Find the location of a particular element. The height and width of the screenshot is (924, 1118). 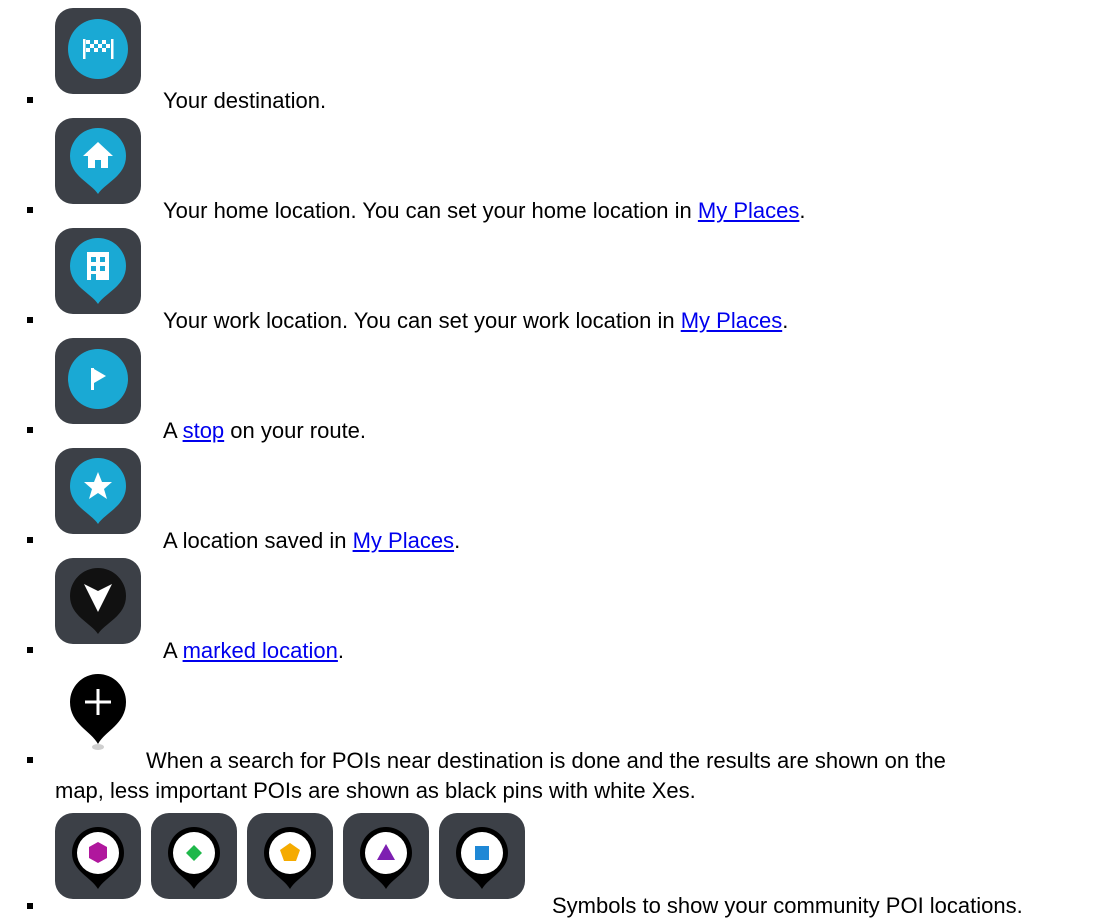

work-tile is located at coordinates (98, 271).